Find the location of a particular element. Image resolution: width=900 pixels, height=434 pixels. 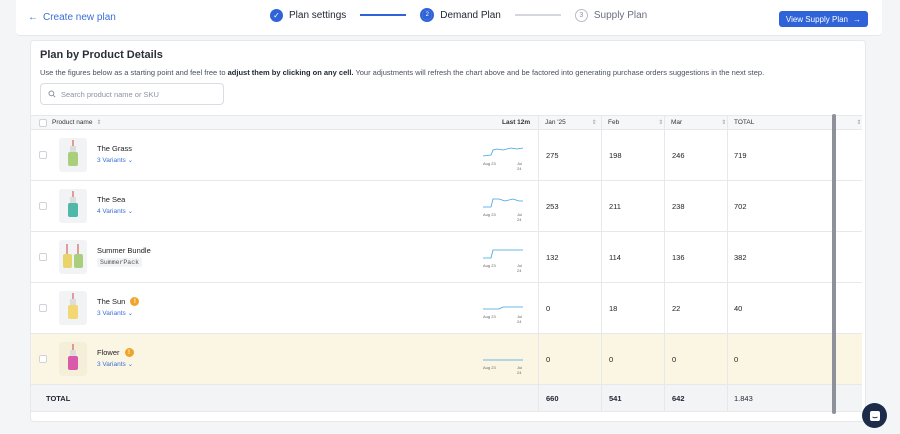

step-label: Supply Plan is located at coordinates (620, 15).